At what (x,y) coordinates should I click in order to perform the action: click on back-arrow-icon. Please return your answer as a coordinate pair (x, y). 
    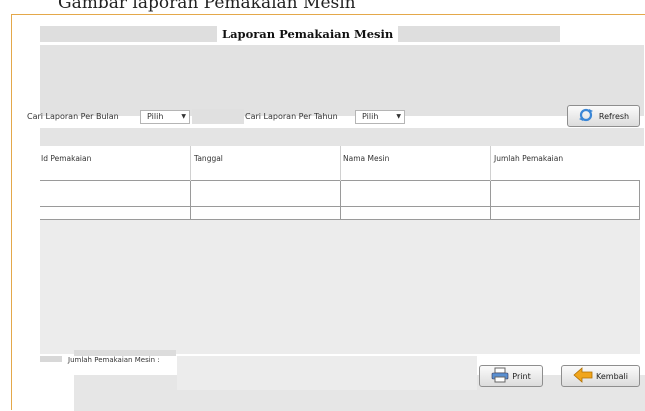
    Looking at the image, I should click on (583, 376).